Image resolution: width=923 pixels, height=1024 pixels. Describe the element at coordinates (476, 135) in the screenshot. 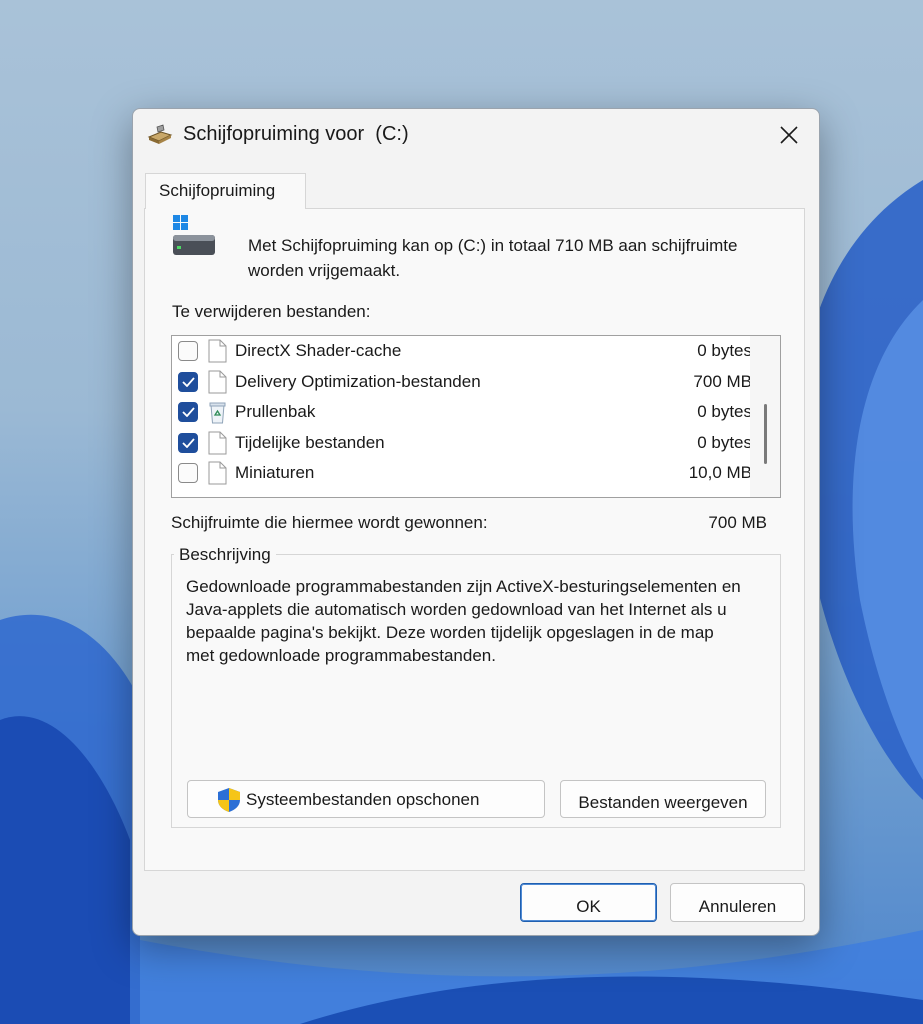

I see `title-bar: Schijfopruiming voor (C:)` at that location.